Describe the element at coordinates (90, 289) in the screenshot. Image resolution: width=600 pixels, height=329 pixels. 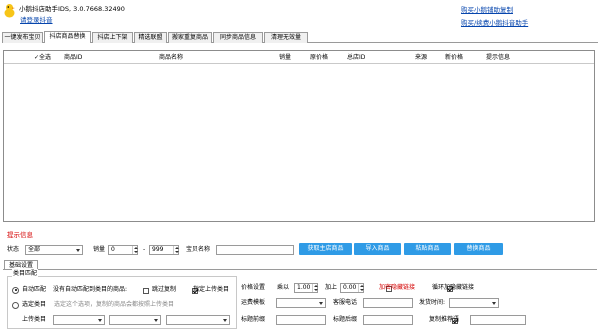
I see `no-match-label: 没有自动匹配到类目的商品:` at that location.